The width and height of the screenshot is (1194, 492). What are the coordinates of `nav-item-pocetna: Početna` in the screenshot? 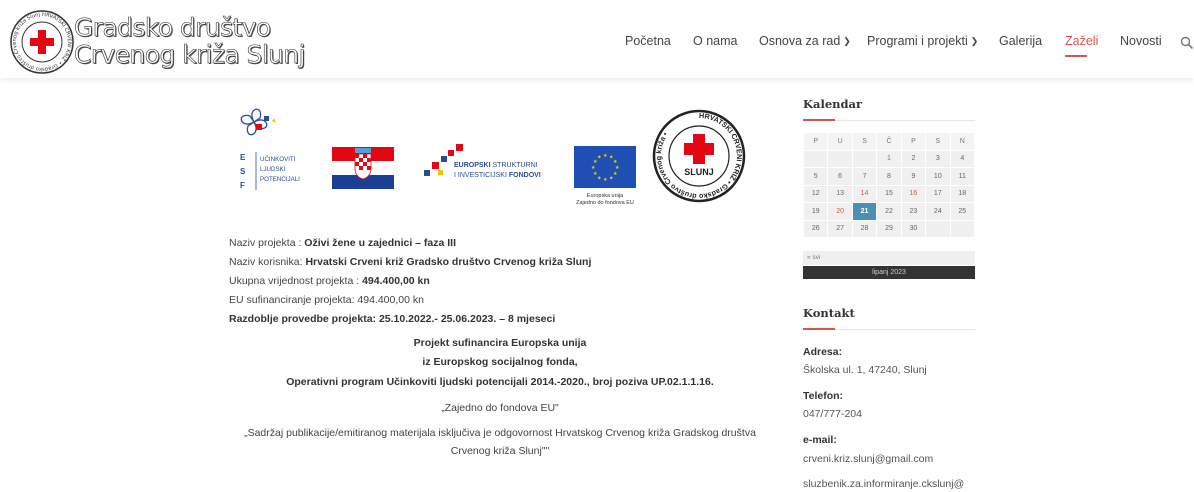 It's located at (648, 41).